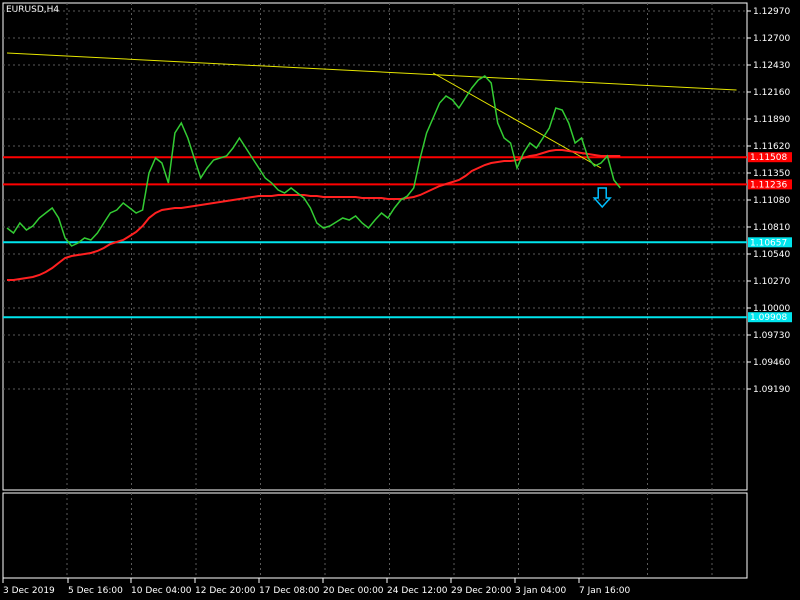 This screenshot has width=800, height=600. What do you see at coordinates (29, 591) in the screenshot?
I see `x-tick-label: 3 Dec 2019` at bounding box center [29, 591].